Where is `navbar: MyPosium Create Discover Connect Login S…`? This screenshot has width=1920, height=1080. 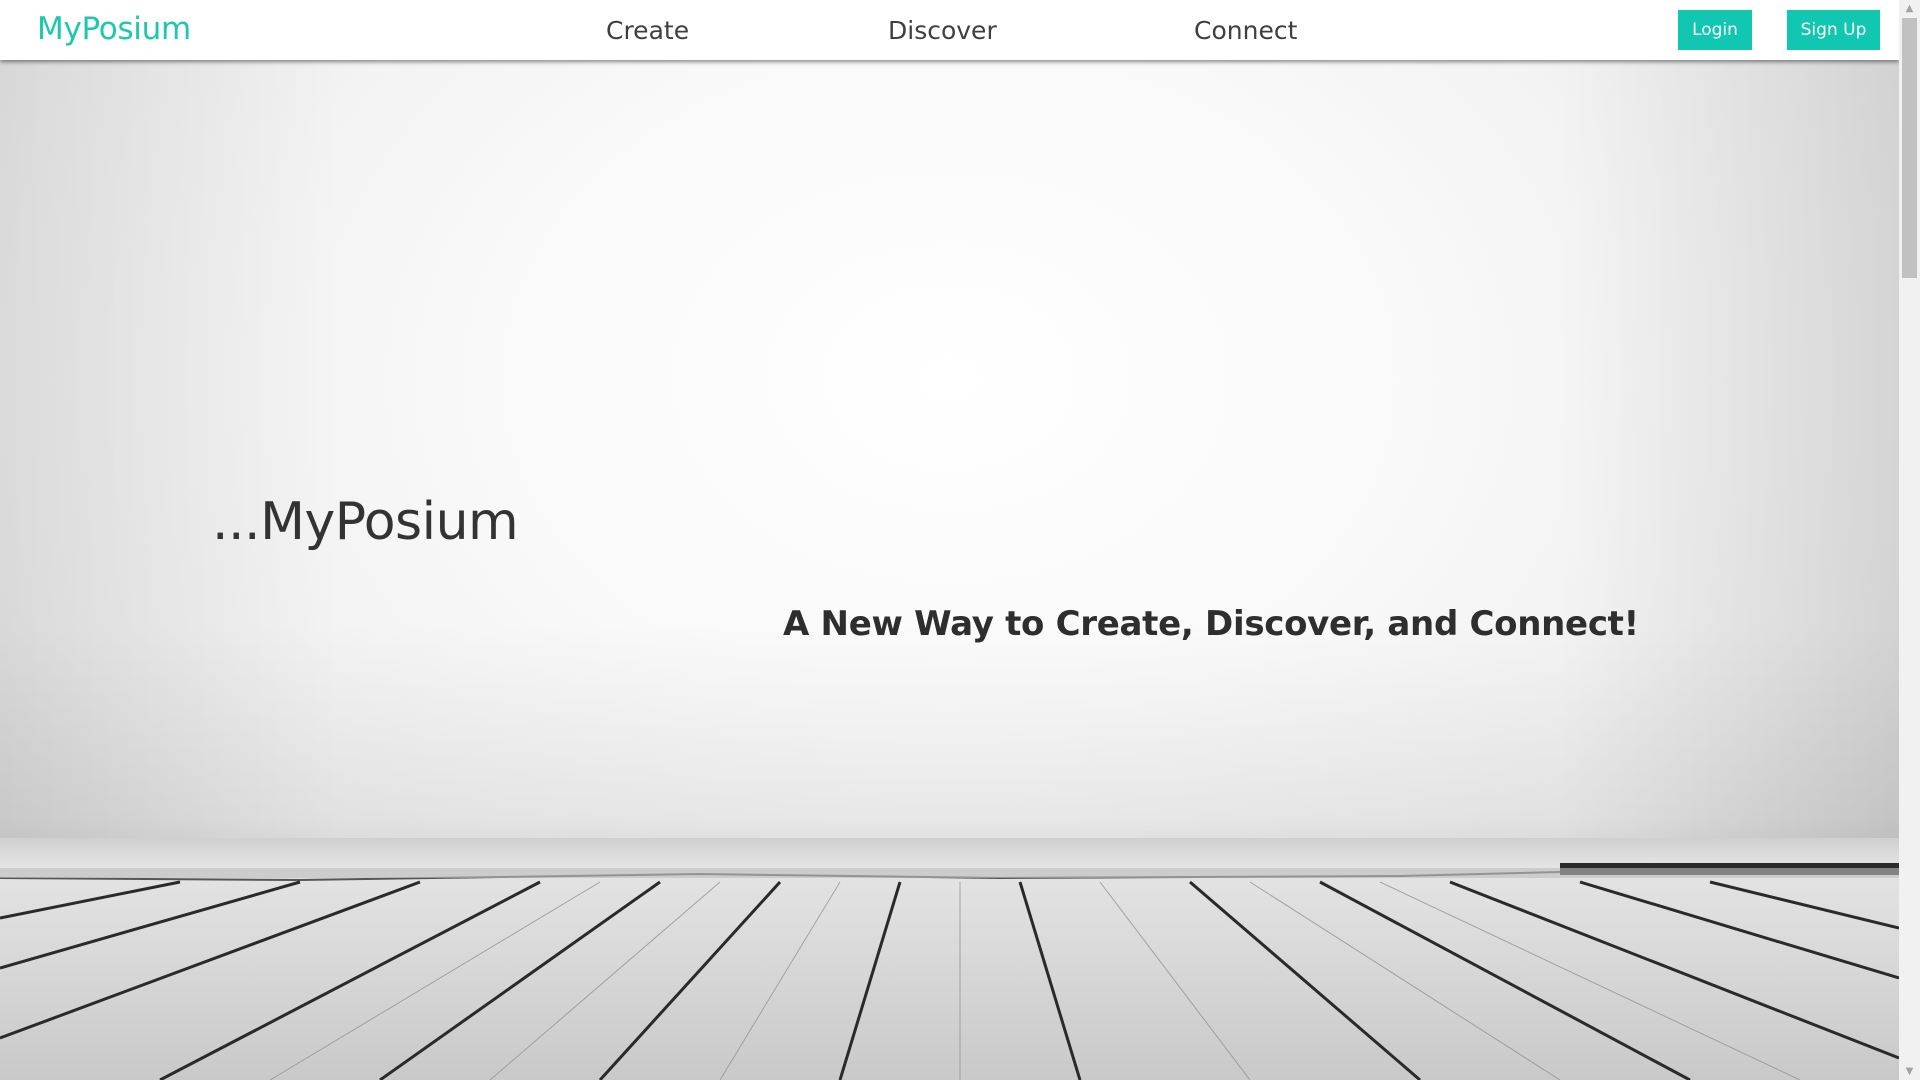
navbar: MyPosium Create Discover Connect Login S… is located at coordinates (949, 30).